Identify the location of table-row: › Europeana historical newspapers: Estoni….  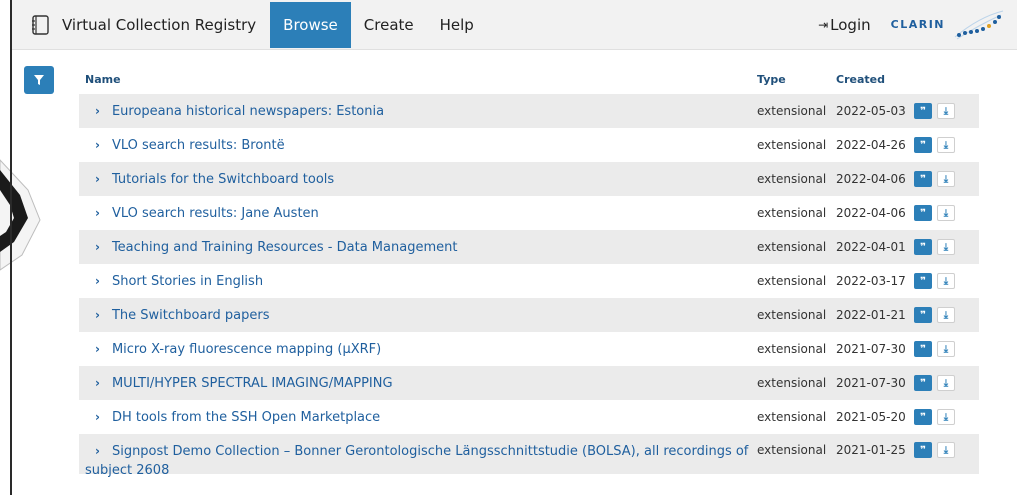
(529, 111).